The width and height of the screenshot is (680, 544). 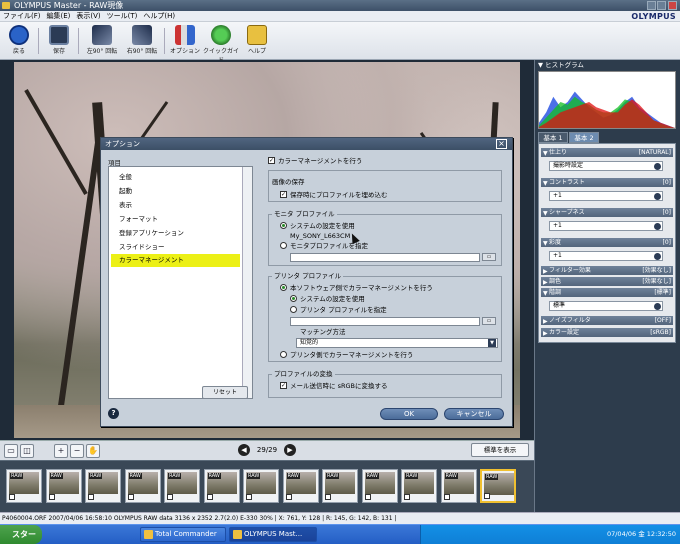 What do you see at coordinates (606, 166) in the screenshot?
I see `finish-select: 撮影時設定` at bounding box center [606, 166].